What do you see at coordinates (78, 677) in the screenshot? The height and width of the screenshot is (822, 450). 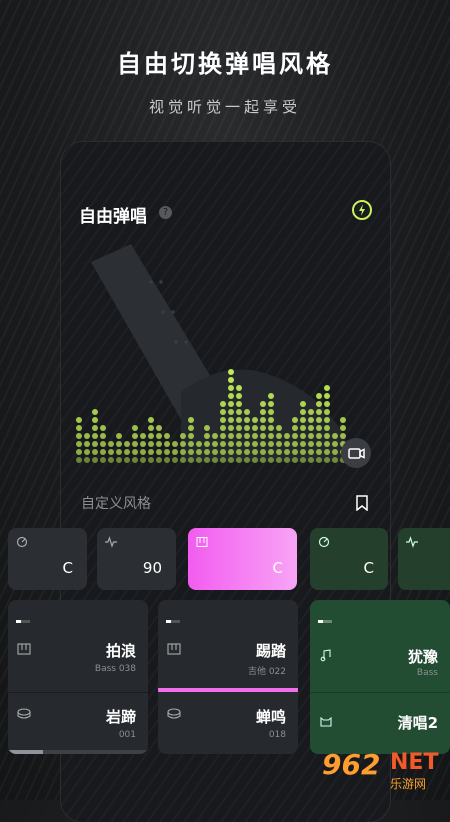 I see `rhythm-tile-1: 拍浪 Bass 038 岩蹄 001` at bounding box center [78, 677].